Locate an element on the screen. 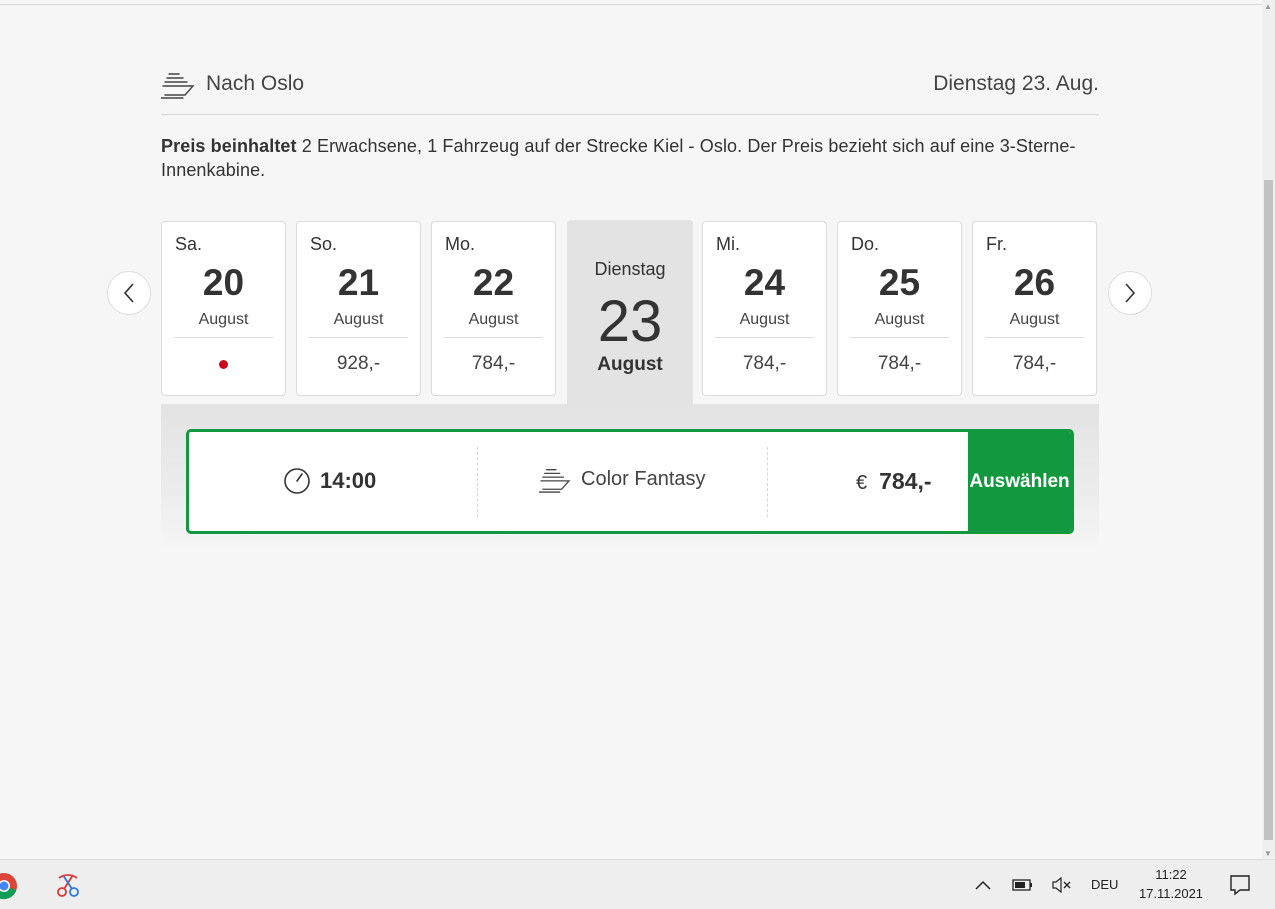 The width and height of the screenshot is (1275, 909). day-card-sa-20: Sa. 20 August is located at coordinates (223, 308).